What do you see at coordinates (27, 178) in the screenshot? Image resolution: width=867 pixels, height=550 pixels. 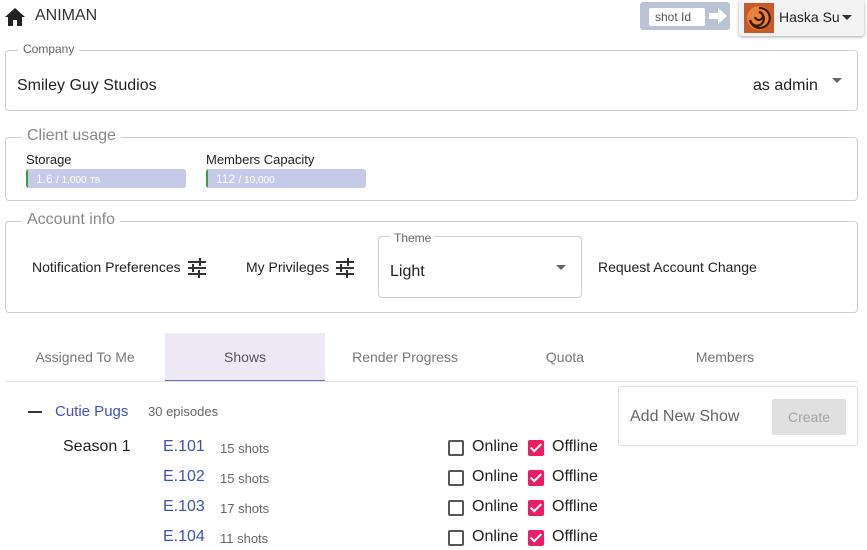 I see `storage-usage-fill` at bounding box center [27, 178].